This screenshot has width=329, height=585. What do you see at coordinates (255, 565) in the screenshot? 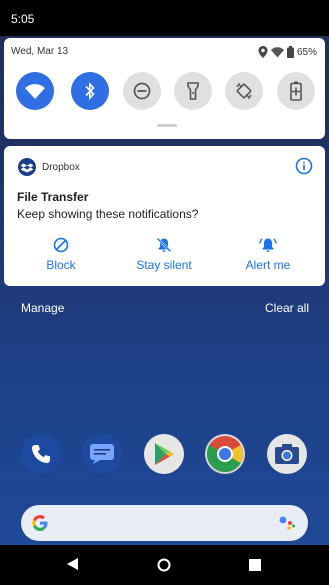
I see `recents-icon` at bounding box center [255, 565].